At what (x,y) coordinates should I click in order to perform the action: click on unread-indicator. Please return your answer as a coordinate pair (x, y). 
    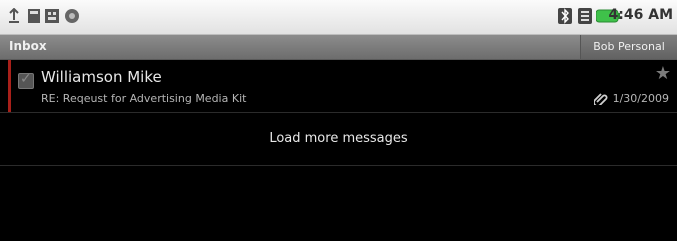
    Looking at the image, I should click on (9, 86).